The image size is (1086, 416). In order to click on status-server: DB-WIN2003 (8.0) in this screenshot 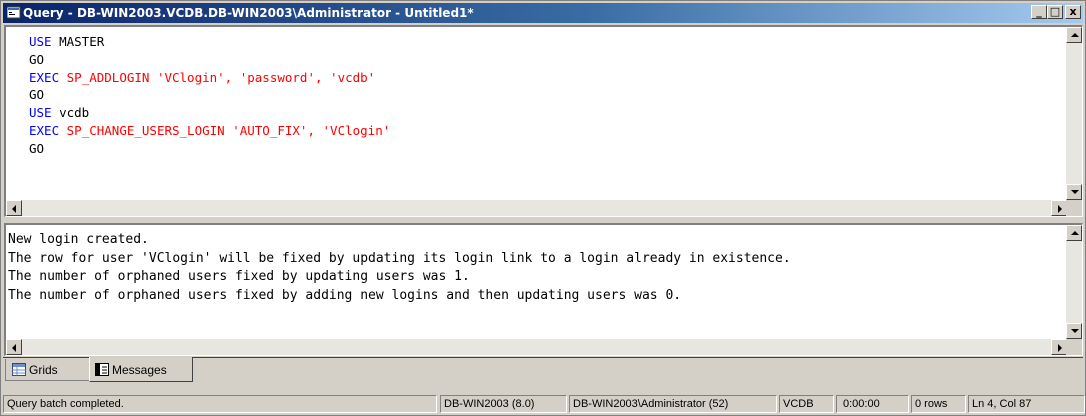, I will do `click(503, 404)`.